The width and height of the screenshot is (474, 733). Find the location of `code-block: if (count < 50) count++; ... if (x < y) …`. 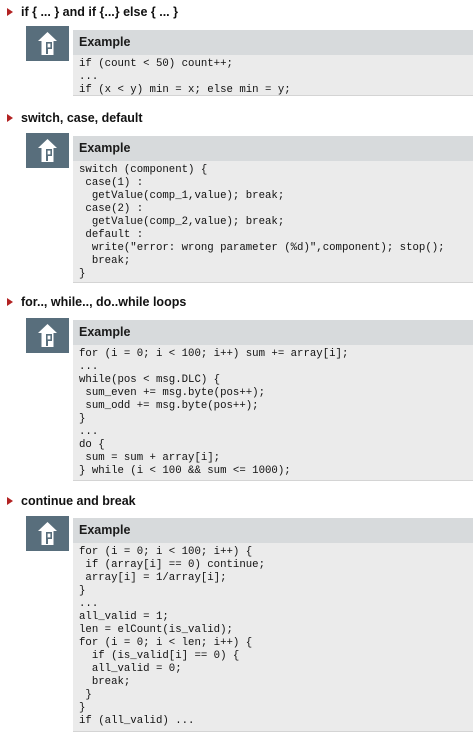

code-block: if (count < 50) count++; ... if (x < y) … is located at coordinates (185, 77).